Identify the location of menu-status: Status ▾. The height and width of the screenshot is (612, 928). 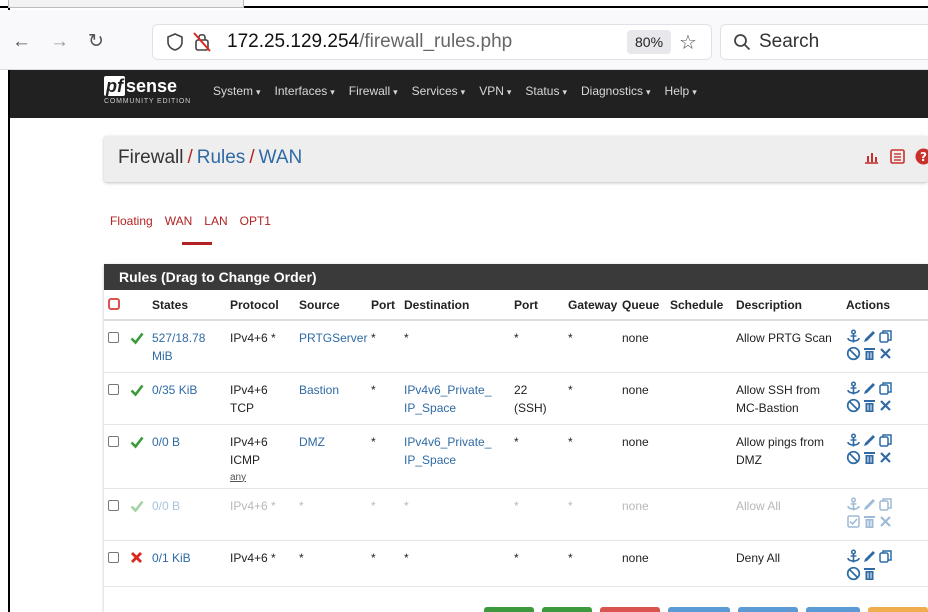
(546, 91).